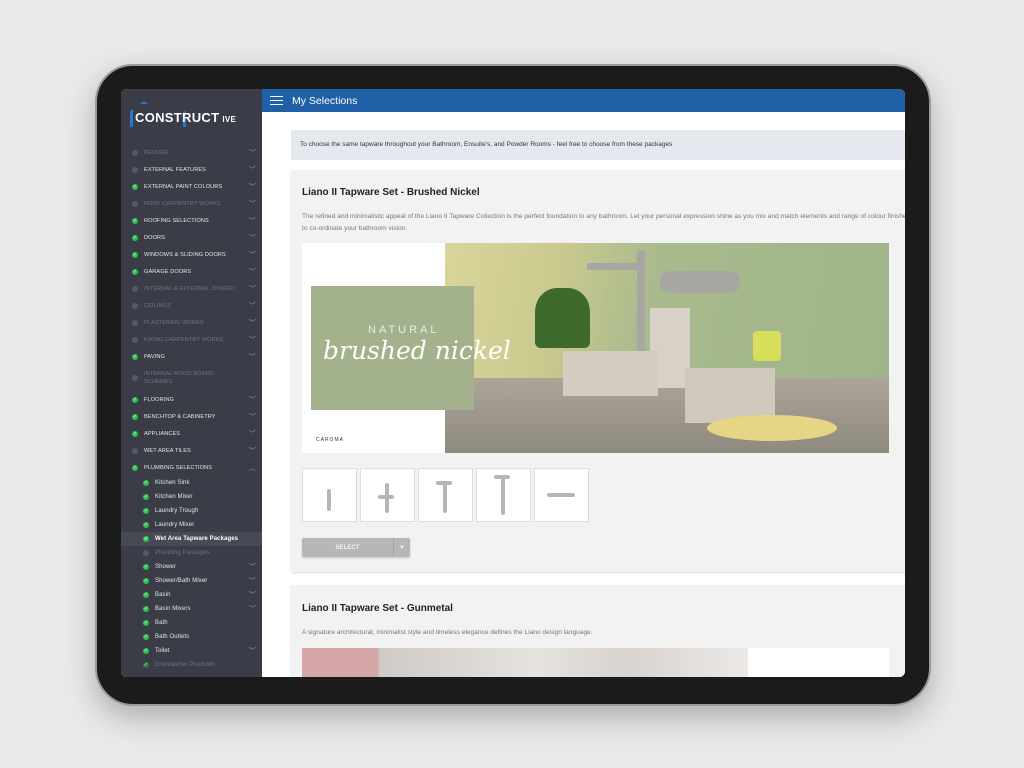 The height and width of the screenshot is (768, 1024). I want to click on sidebar-subitem: ✓ Kitchen Mixer, so click(191, 497).